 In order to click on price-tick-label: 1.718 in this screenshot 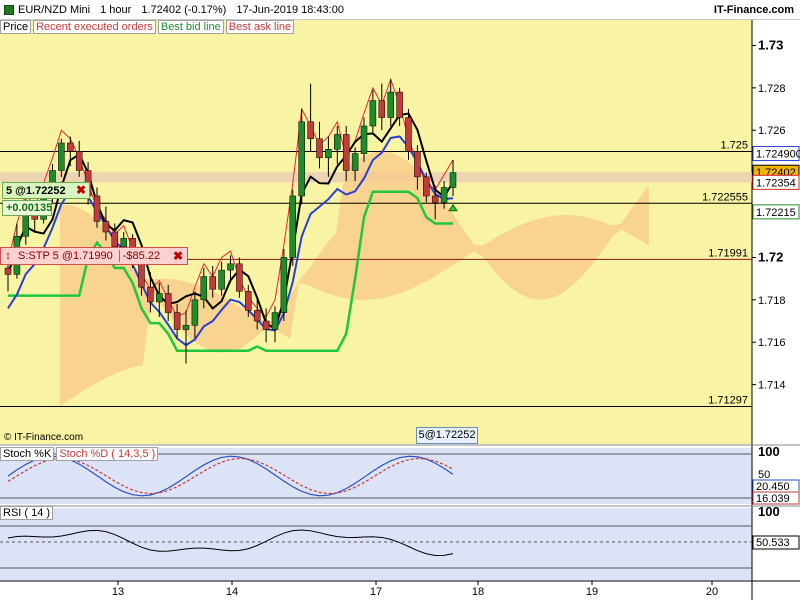, I will do `click(772, 301)`.